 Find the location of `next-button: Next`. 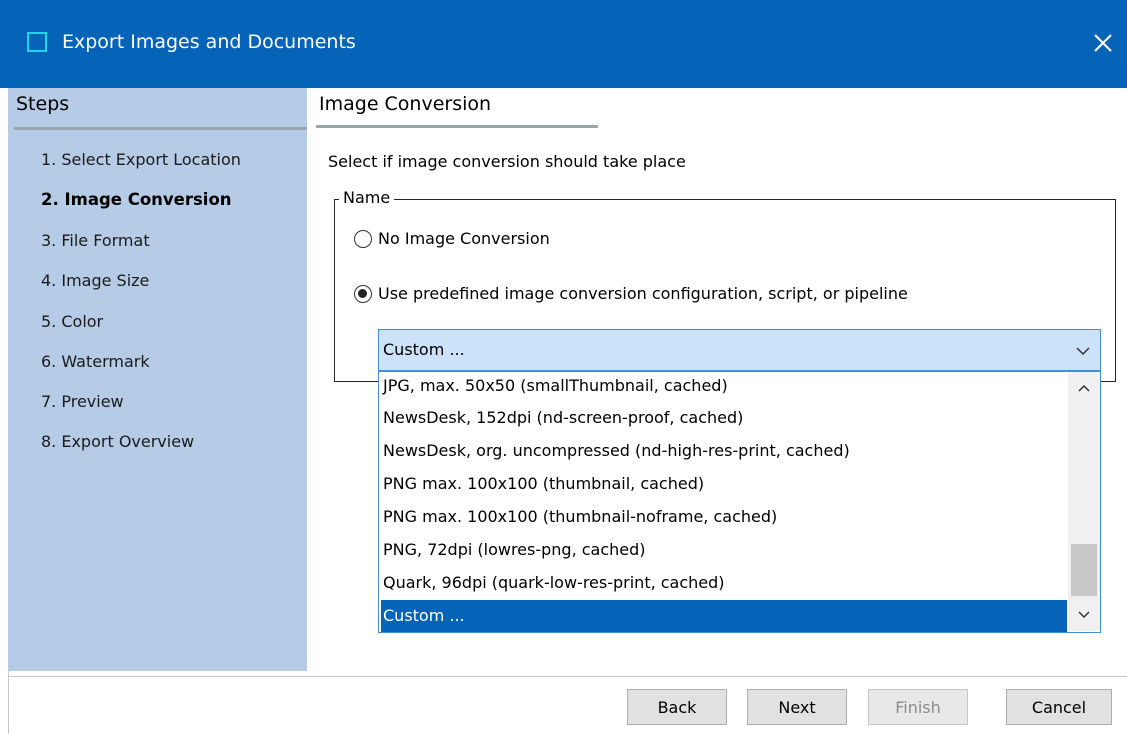

next-button: Next is located at coordinates (797, 707).